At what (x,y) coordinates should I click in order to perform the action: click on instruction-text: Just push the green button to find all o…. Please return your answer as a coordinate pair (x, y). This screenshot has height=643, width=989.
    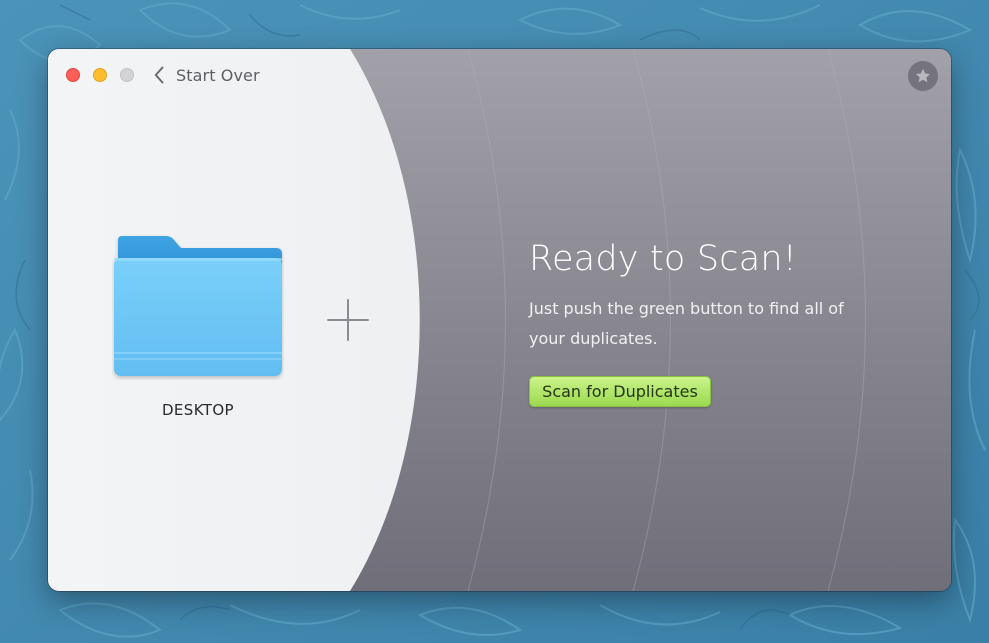
    Looking at the image, I should click on (686, 323).